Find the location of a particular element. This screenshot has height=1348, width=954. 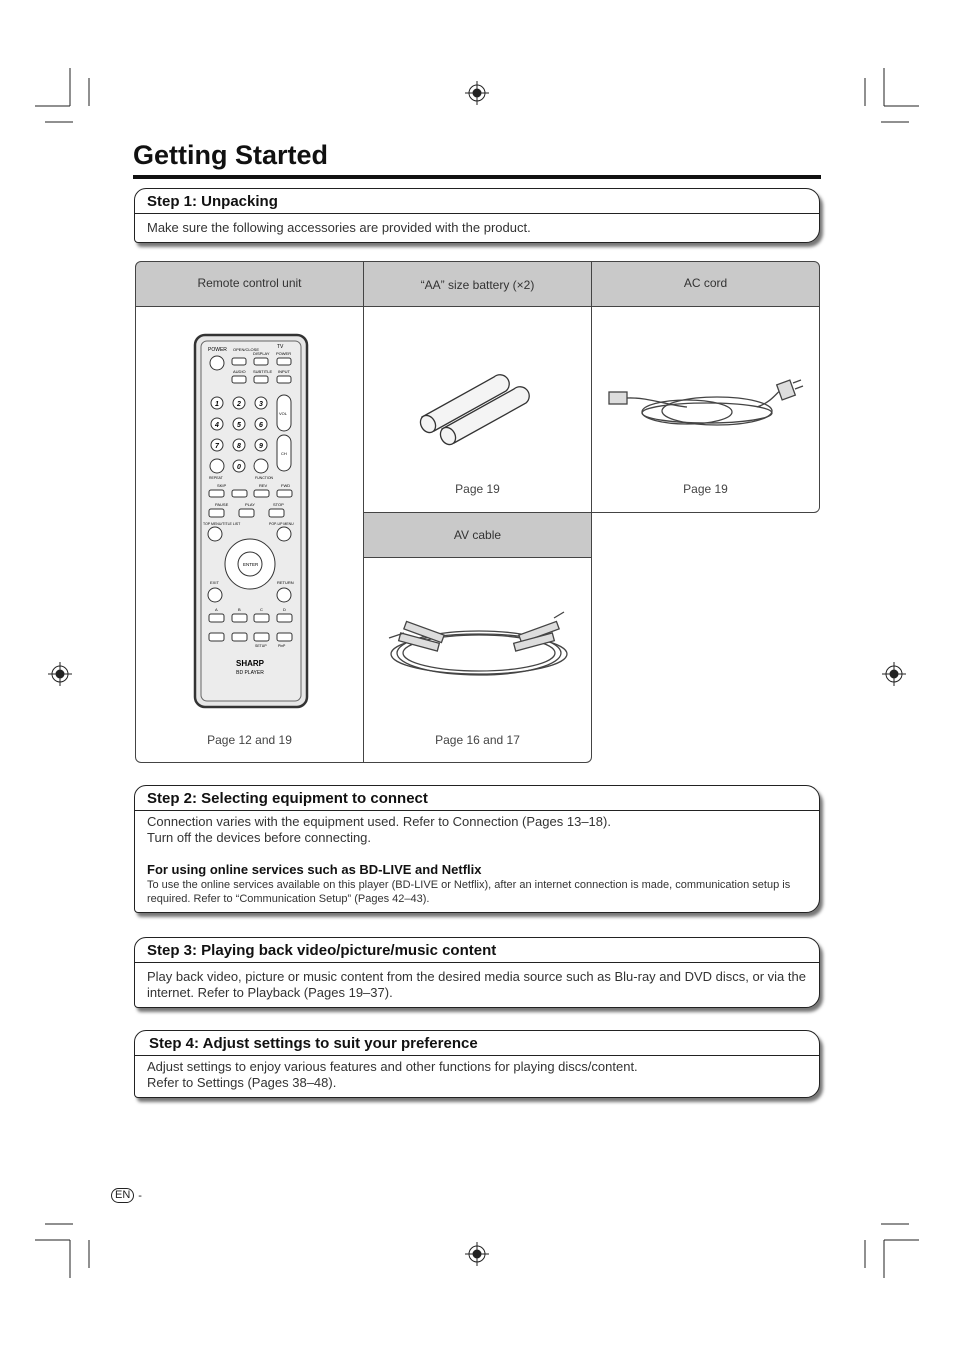

battery-image is located at coordinates (474, 410).